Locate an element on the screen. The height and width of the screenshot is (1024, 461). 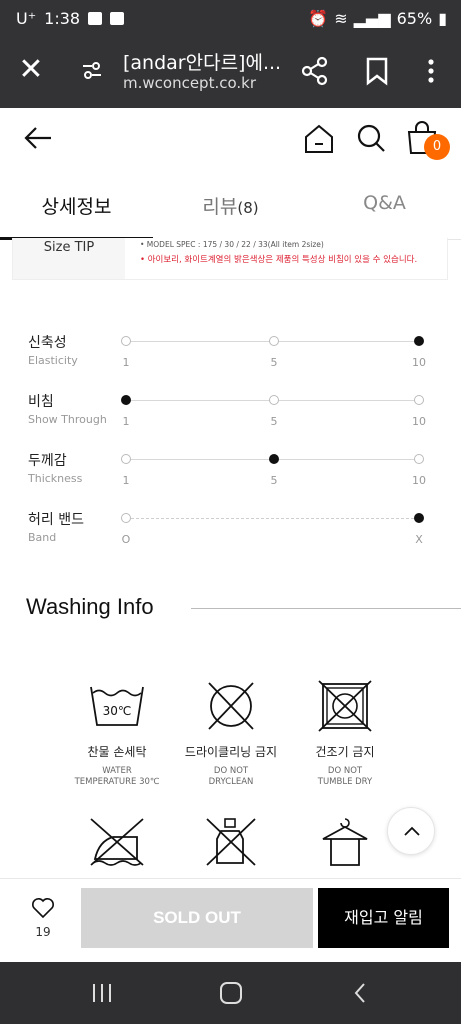
signal-icon: ▂▄▆ is located at coordinates (372, 18).